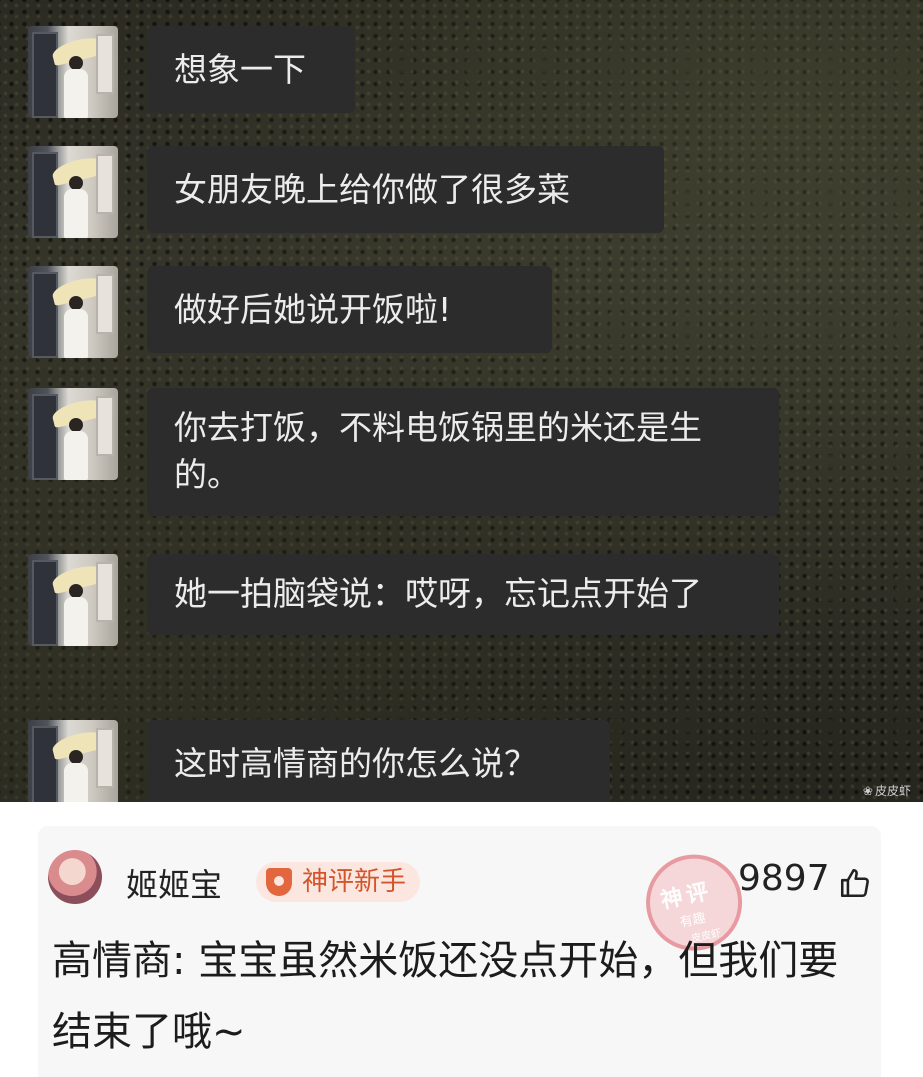 The width and height of the screenshot is (923, 1077). I want to click on commenter-avatar, so click(75, 877).